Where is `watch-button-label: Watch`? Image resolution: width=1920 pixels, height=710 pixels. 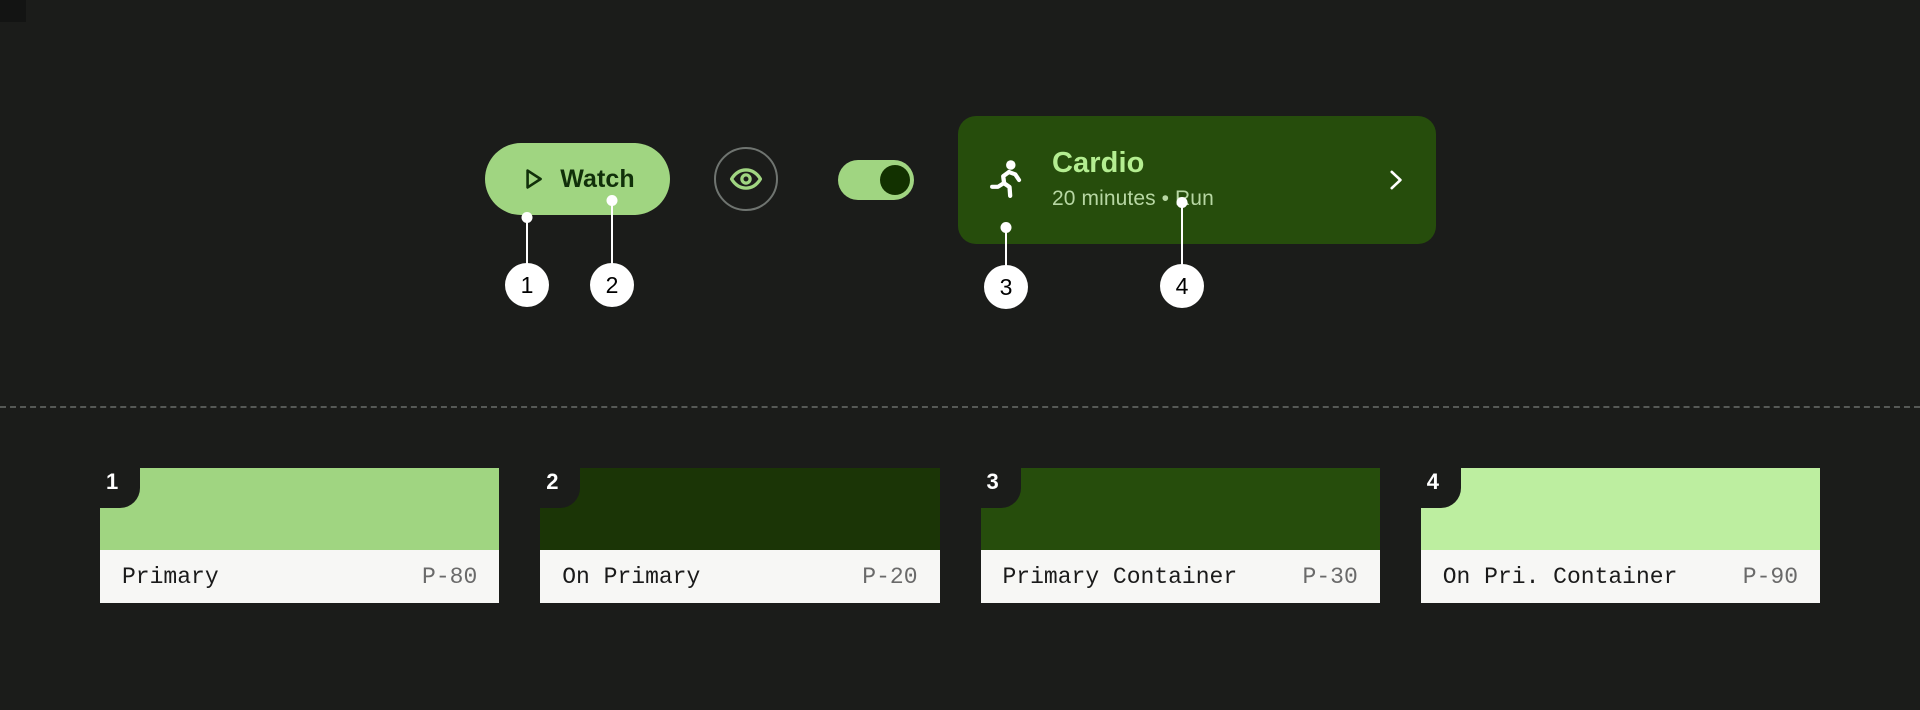
watch-button-label: Watch is located at coordinates (597, 178).